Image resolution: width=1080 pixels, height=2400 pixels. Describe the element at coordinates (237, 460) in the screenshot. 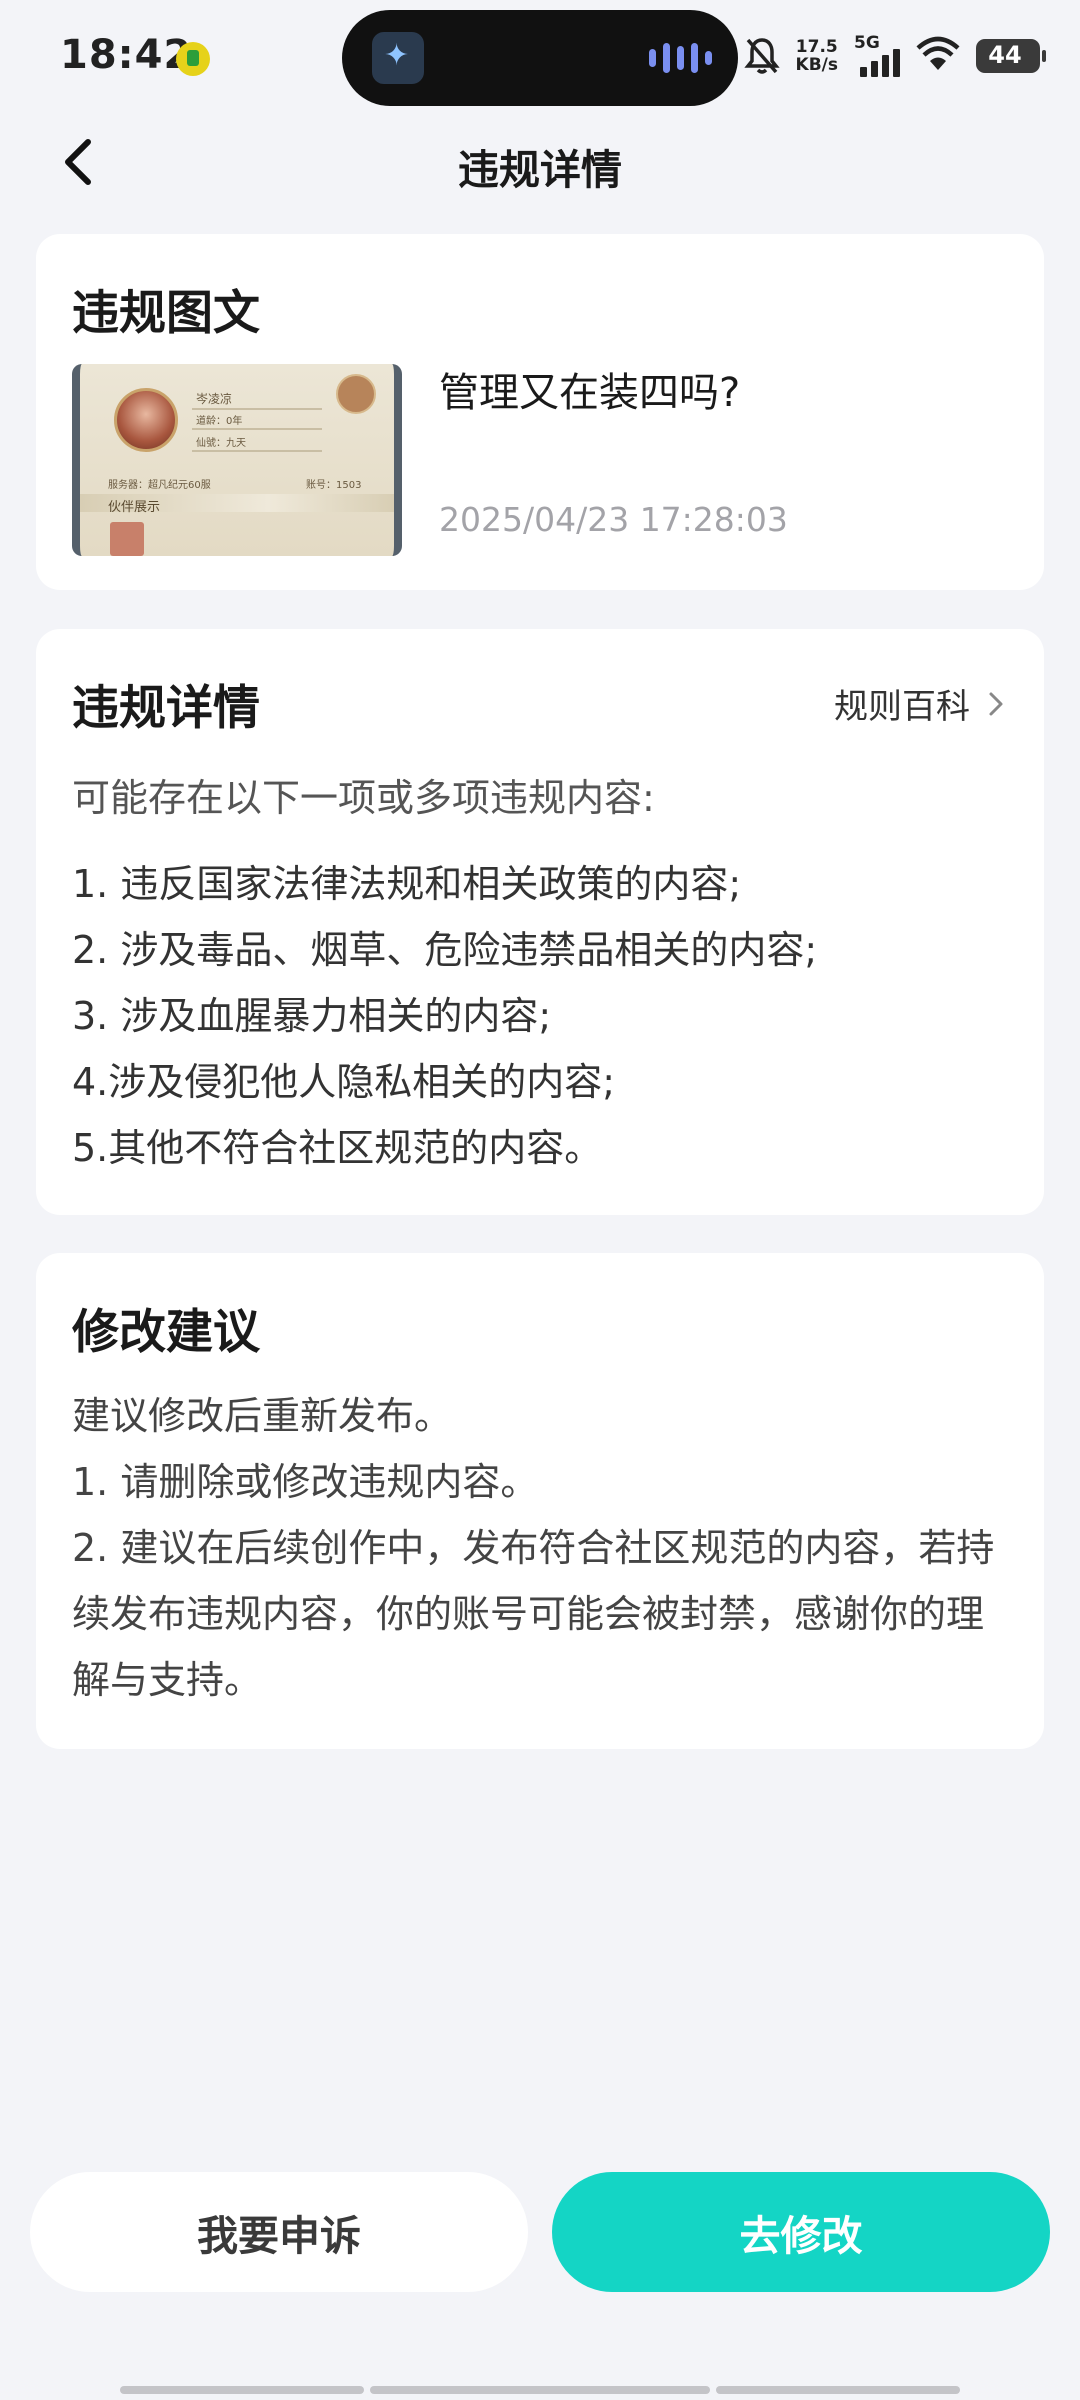

I see `post-thumbnail: 岑凌凉 道龄：0年 仙號：九天 服务器：超凡纪元60服 账号：1503 伙伴展示` at that location.